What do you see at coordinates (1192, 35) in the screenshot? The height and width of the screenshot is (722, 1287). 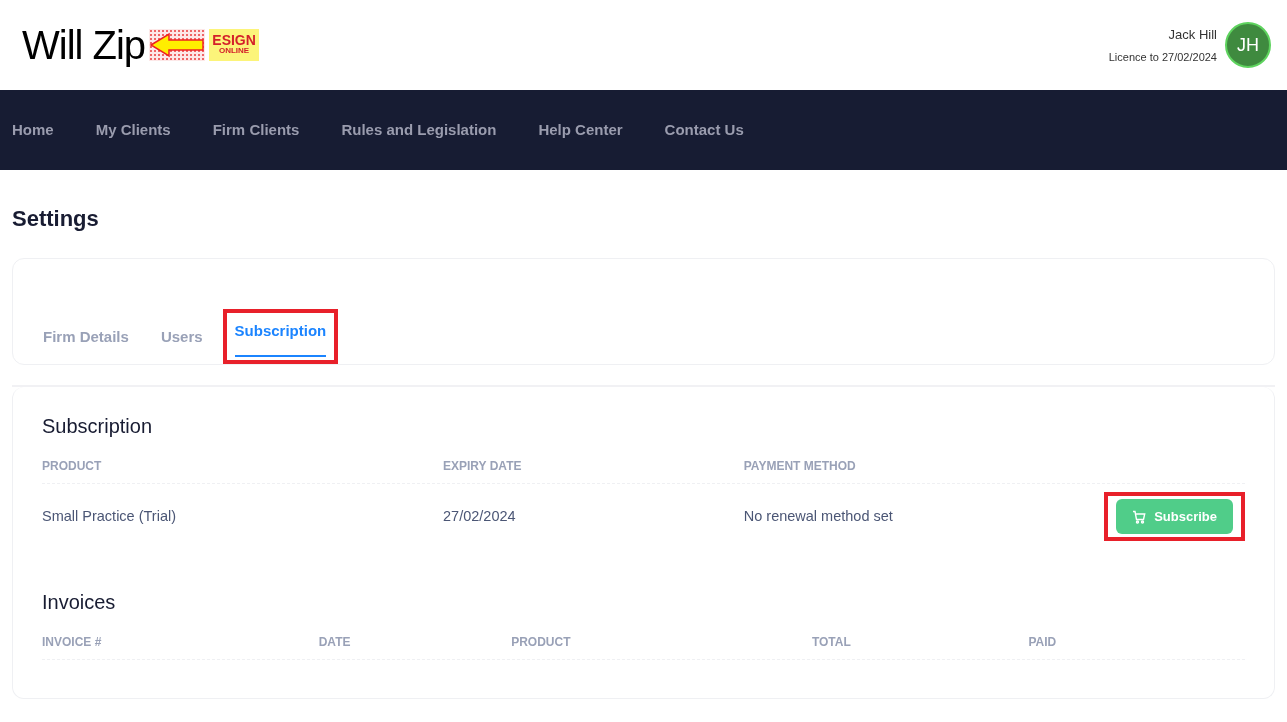 I see `user-name: Jack Hill` at bounding box center [1192, 35].